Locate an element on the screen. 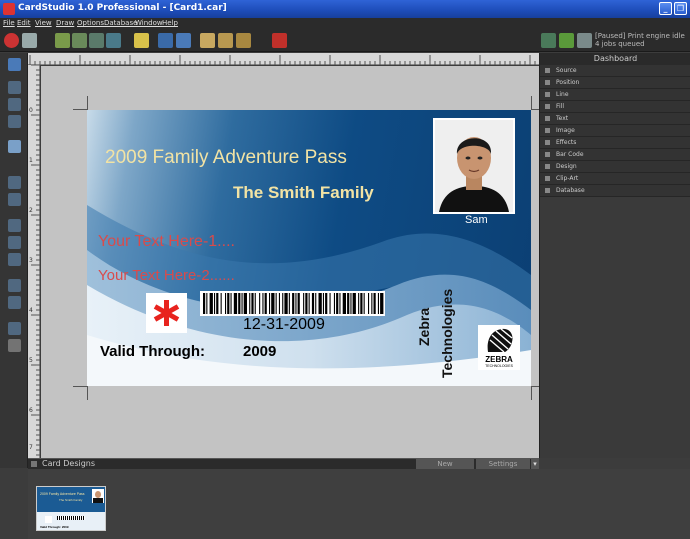 This screenshot has width=690, height=539. zoom-out-tool-icon is located at coordinates (14, 302).